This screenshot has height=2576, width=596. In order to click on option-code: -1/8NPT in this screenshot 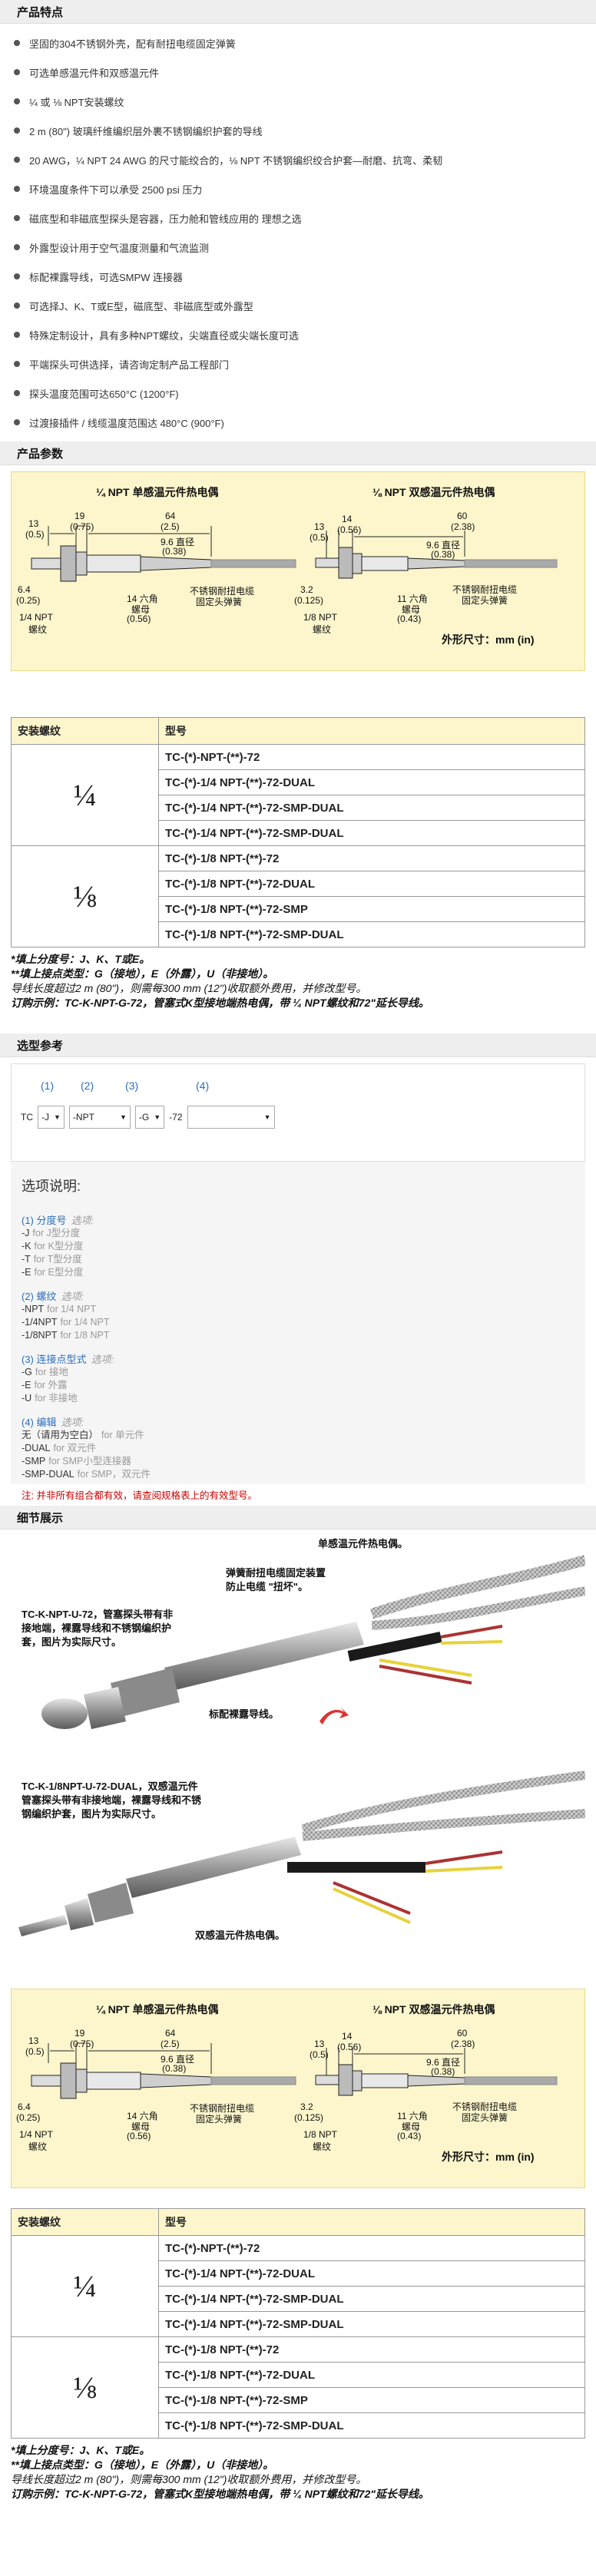, I will do `click(40, 1335)`.